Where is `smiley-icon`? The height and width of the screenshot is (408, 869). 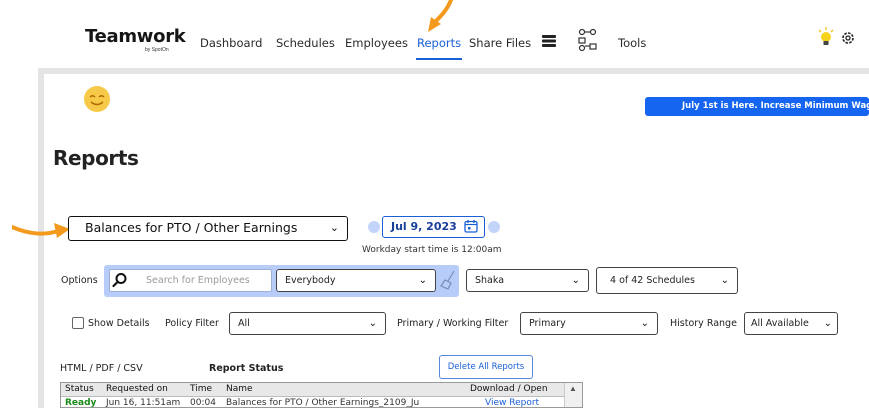 smiley-icon is located at coordinates (97, 101).